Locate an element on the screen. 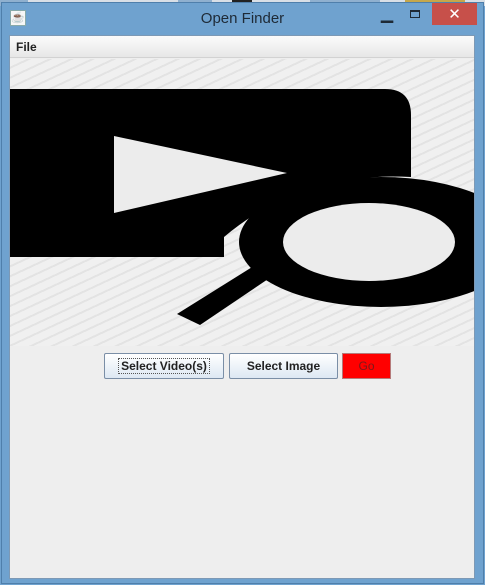 Image resolution: width=485 pixels, height=585 pixels. minimize-icon: ▁ is located at coordinates (387, 14).